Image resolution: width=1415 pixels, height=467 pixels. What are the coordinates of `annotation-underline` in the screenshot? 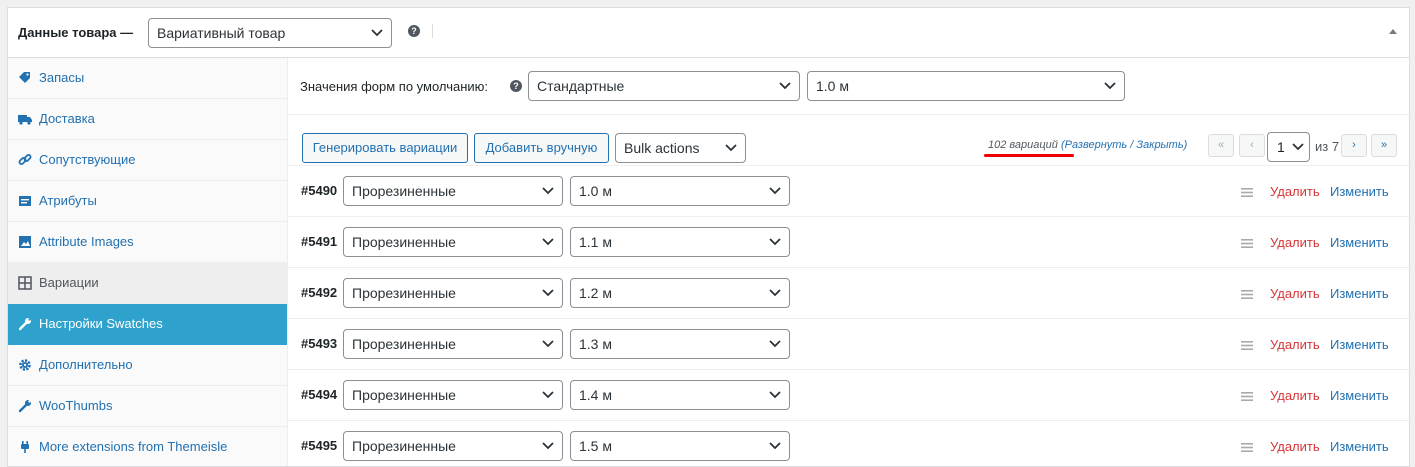 It's located at (1029, 155).